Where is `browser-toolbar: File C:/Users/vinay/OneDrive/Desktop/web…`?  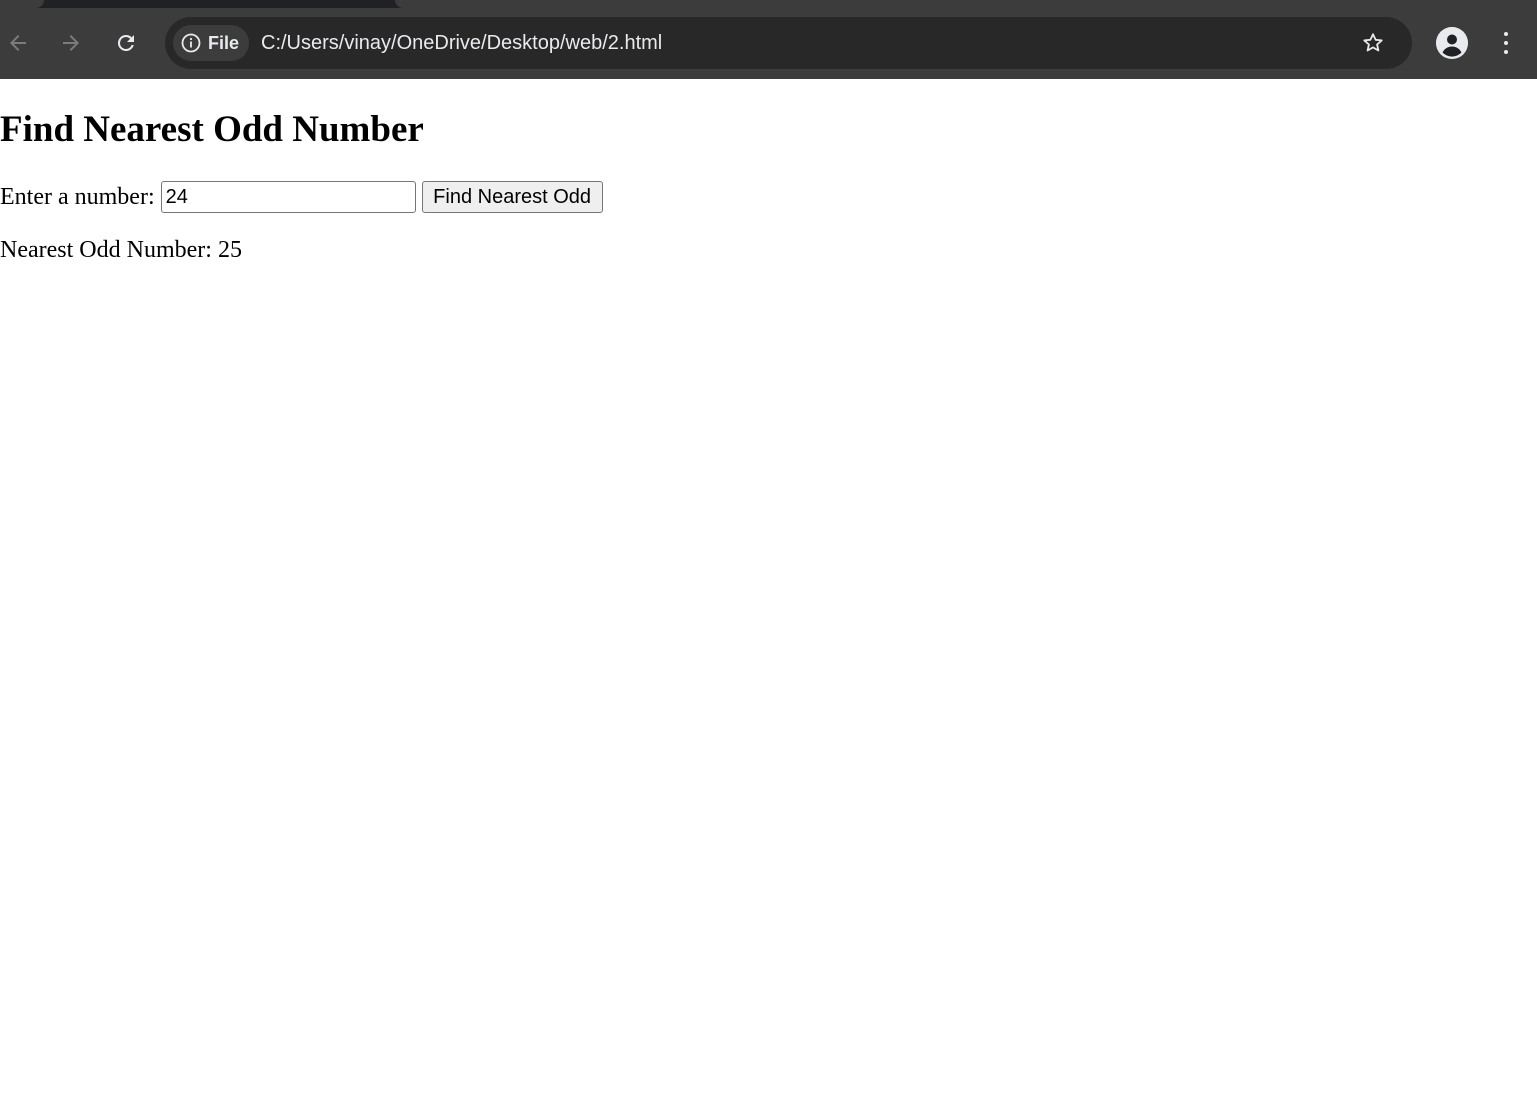
browser-toolbar: File C:/Users/vinay/OneDrive/Desktop/web… is located at coordinates (768, 39).